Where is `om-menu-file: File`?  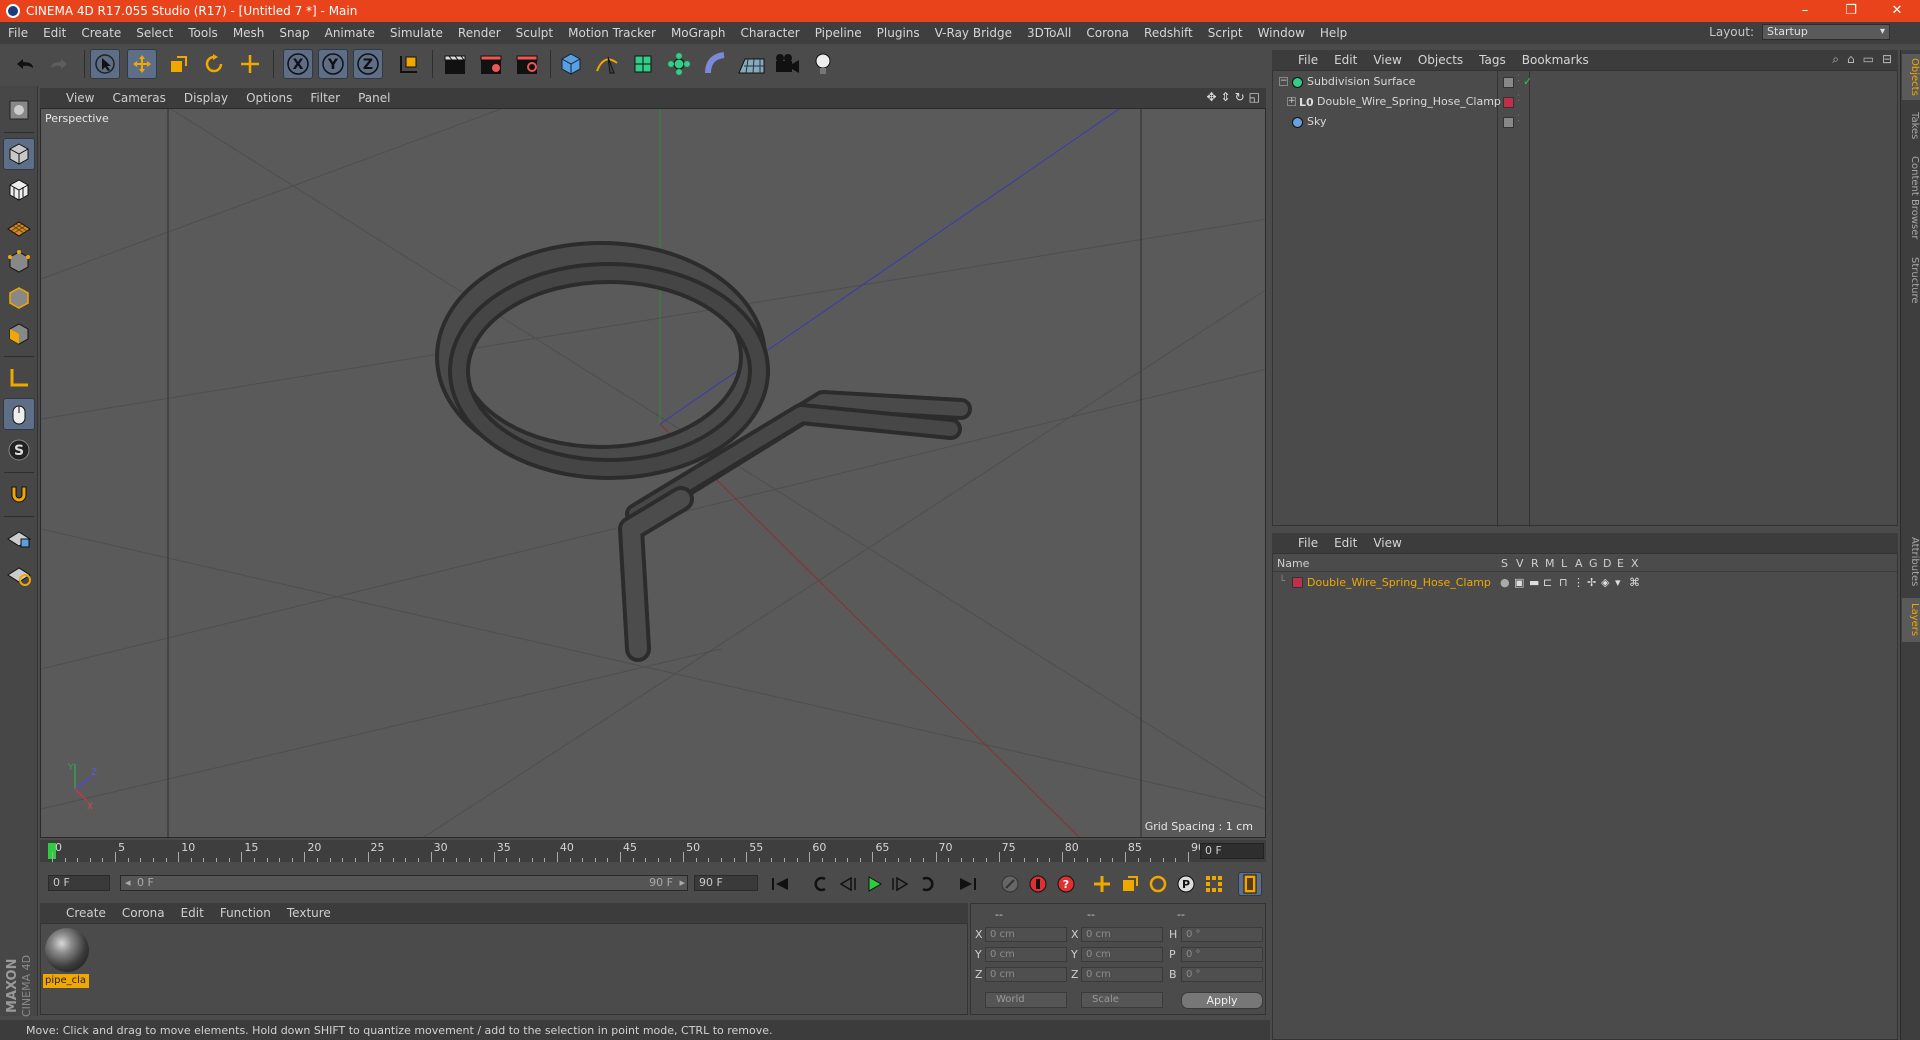 om-menu-file: File is located at coordinates (1308, 60).